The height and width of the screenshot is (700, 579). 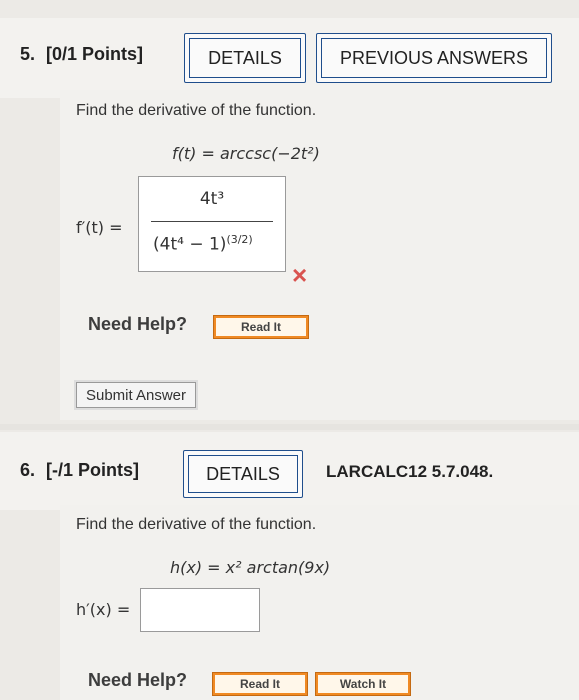 I want to click on q5-answer-exponent: (3/2), so click(x=239, y=239).